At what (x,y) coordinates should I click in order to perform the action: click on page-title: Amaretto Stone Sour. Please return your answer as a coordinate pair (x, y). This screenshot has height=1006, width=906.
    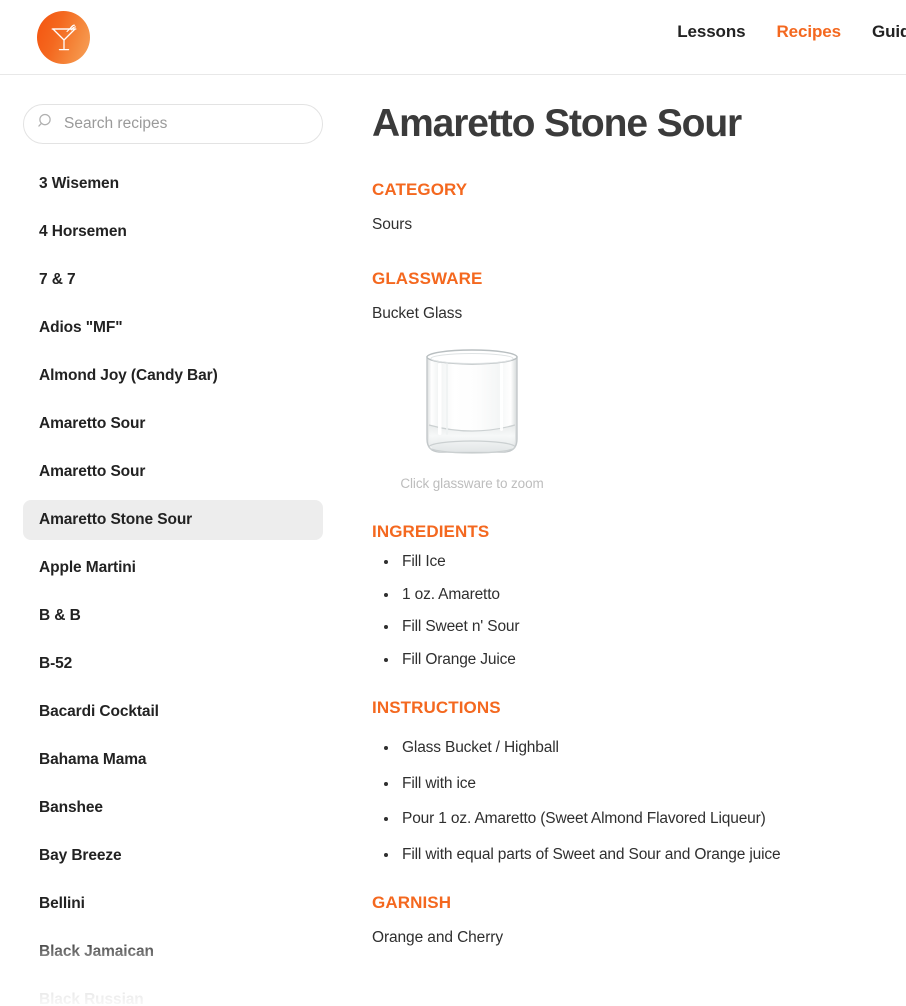
    Looking at the image, I should click on (557, 123).